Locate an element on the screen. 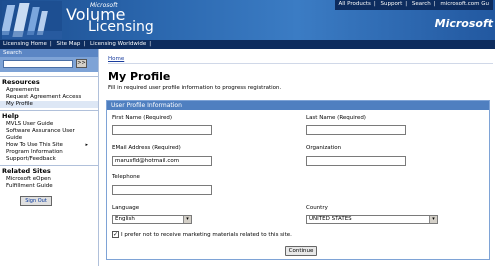 The height and width of the screenshot is (266, 495). top-link-all-products: All Products is located at coordinates (355, 4).